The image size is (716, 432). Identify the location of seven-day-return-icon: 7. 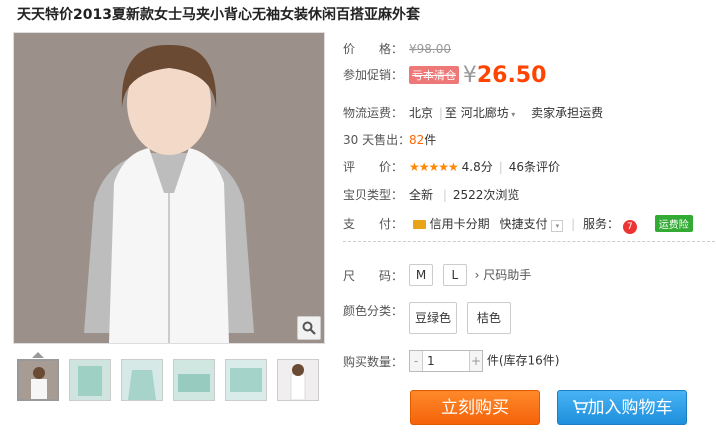
(629, 227).